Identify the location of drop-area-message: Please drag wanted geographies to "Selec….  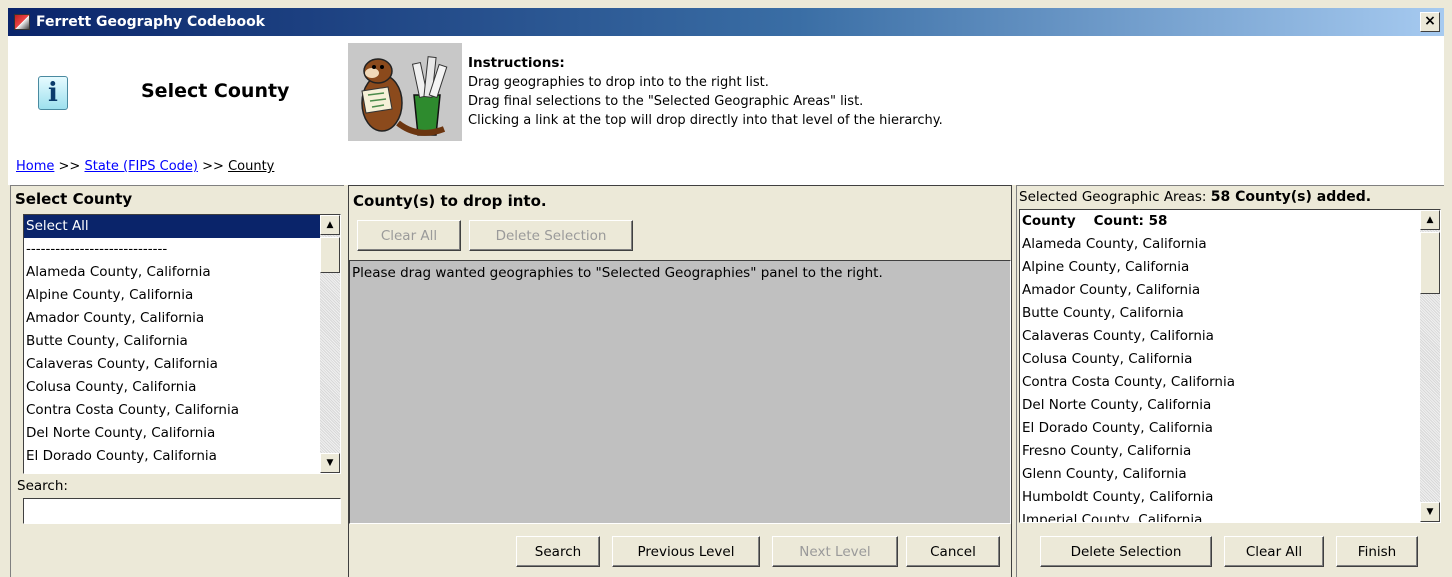
(617, 273).